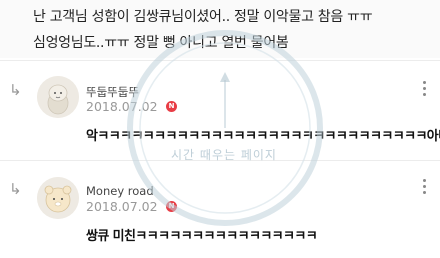 This screenshot has height=258, width=440. What do you see at coordinates (161, 43) in the screenshot?
I see `original-post-line-2: 심엉엉님도..ㅠㅠ 정말 뻥 아니고 열번 물어봄` at bounding box center [161, 43].